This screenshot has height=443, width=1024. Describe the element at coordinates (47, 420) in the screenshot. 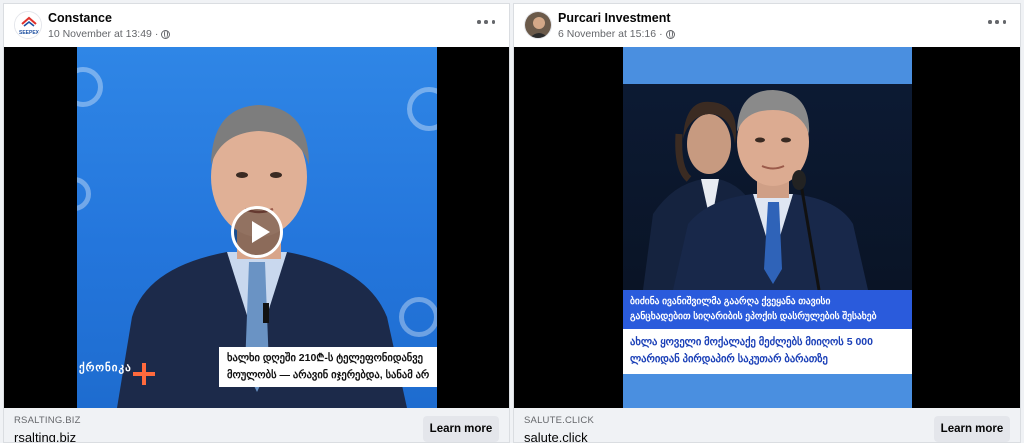

I see `link-domain: RSALTING.BIZ` at that location.